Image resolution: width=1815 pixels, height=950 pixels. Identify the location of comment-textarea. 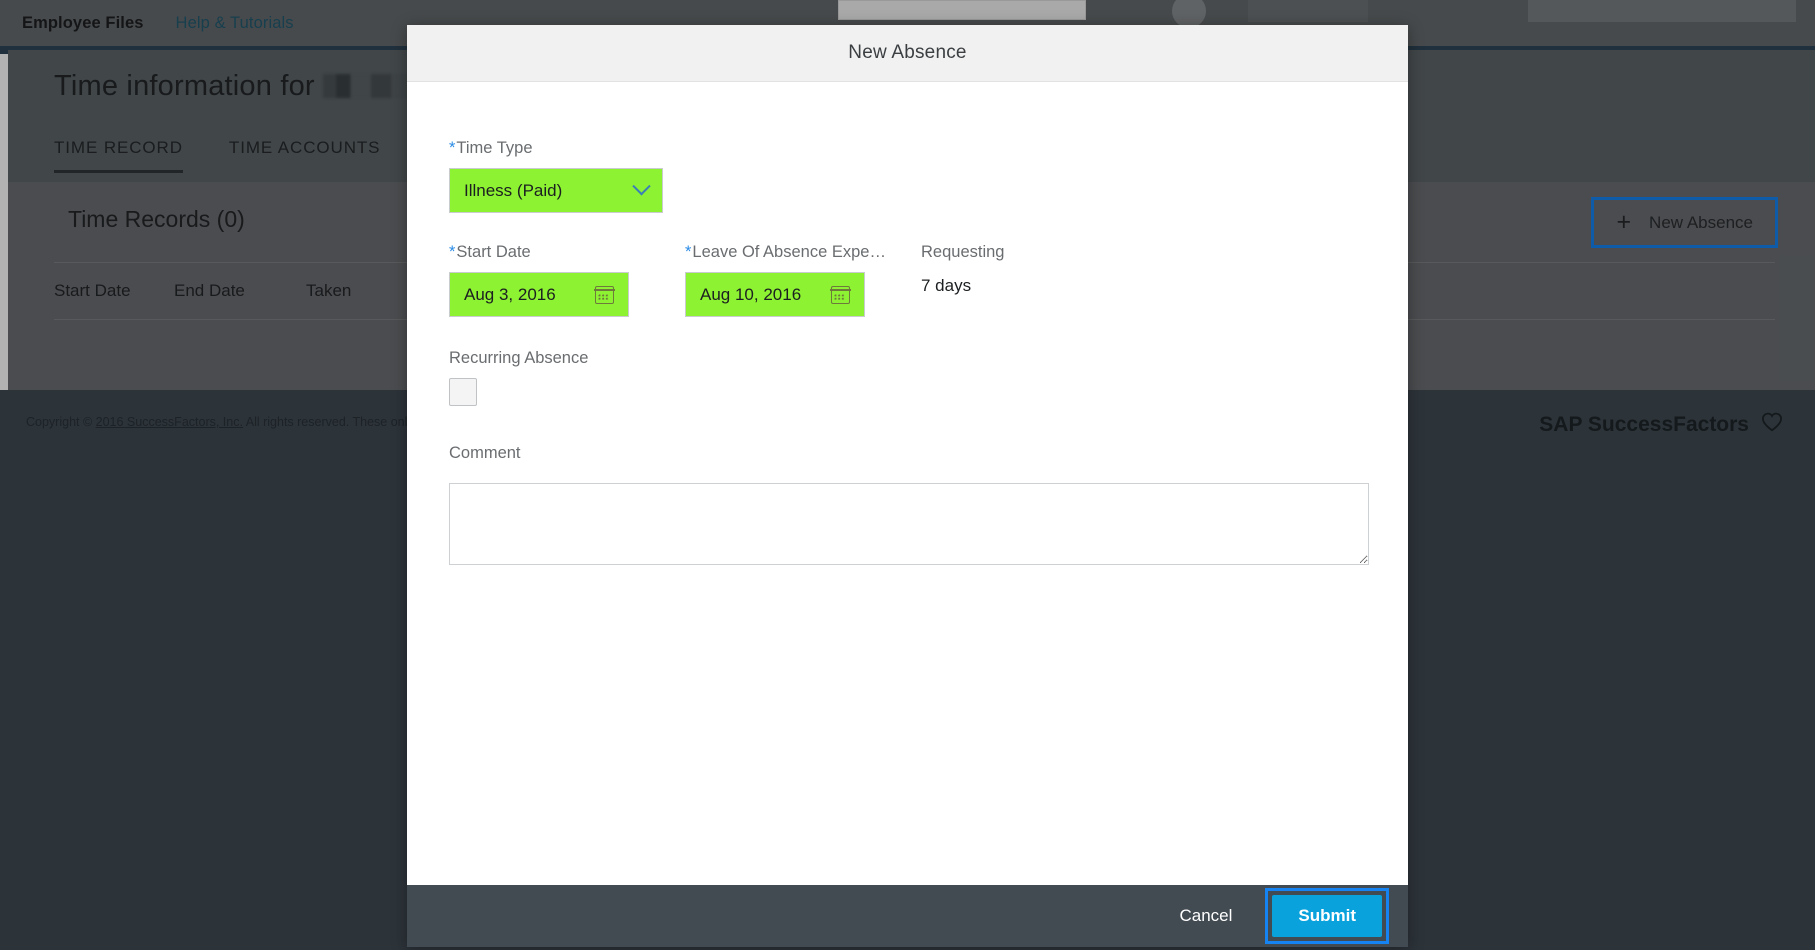
(909, 524).